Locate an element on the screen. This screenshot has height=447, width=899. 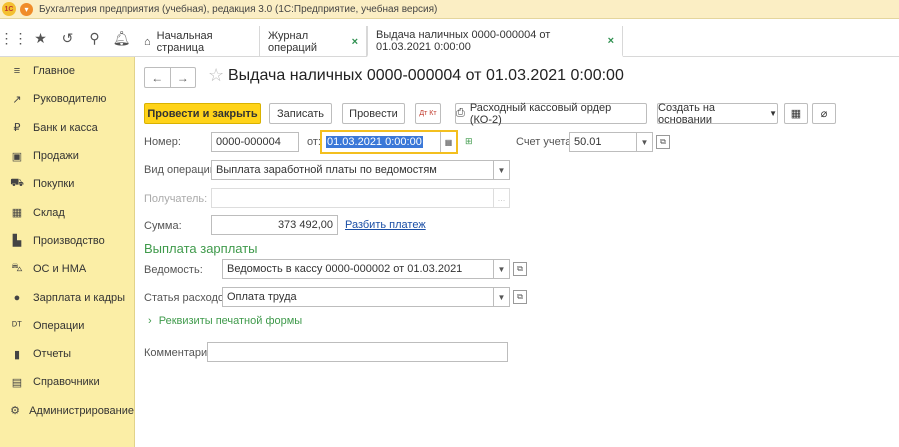
account-value: 50.01 is located at coordinates (588, 142).